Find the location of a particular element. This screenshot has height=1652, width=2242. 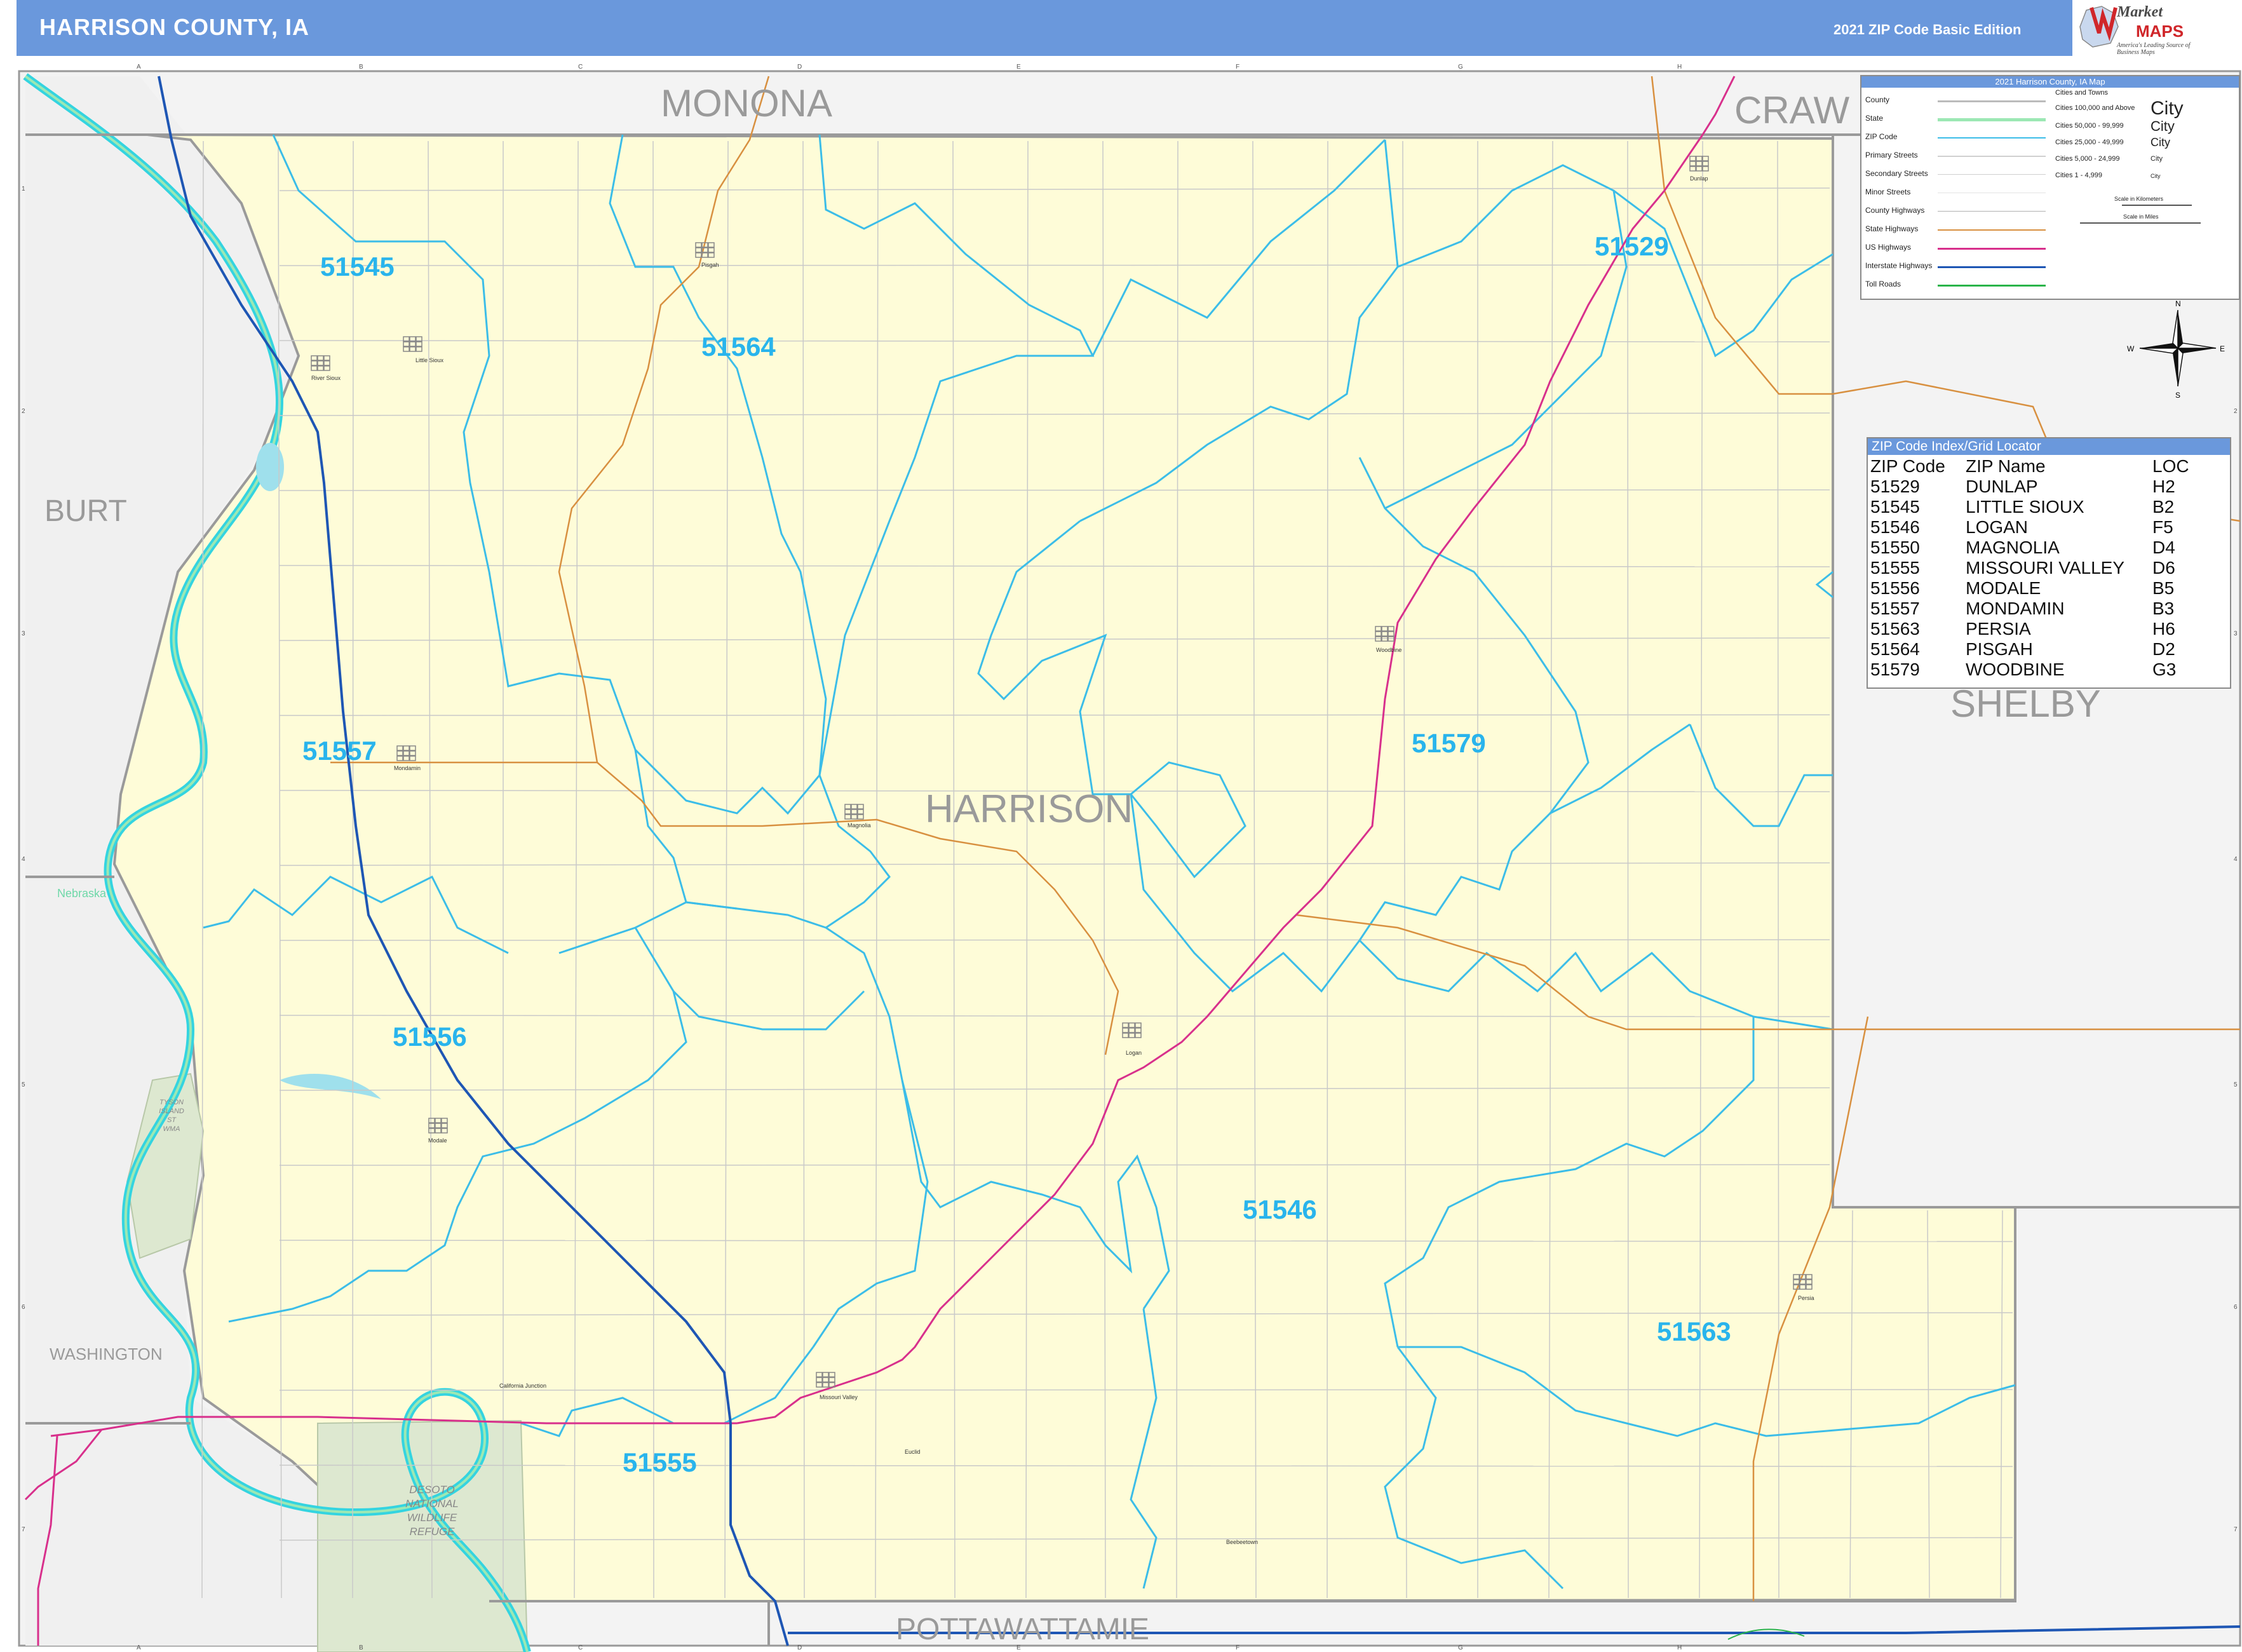

zip-label: 51557 is located at coordinates (339, 751).